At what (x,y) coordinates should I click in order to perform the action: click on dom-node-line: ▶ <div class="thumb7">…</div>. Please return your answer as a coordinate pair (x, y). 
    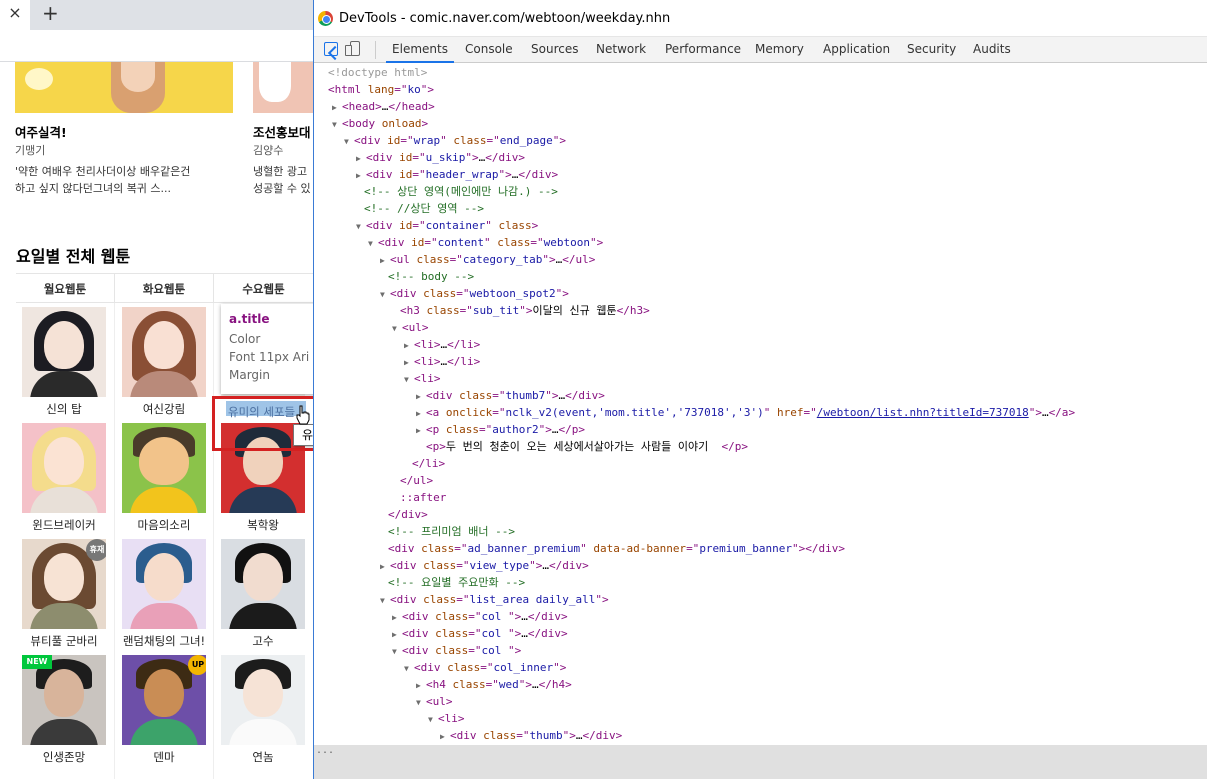
    Looking at the image, I should click on (510, 395).